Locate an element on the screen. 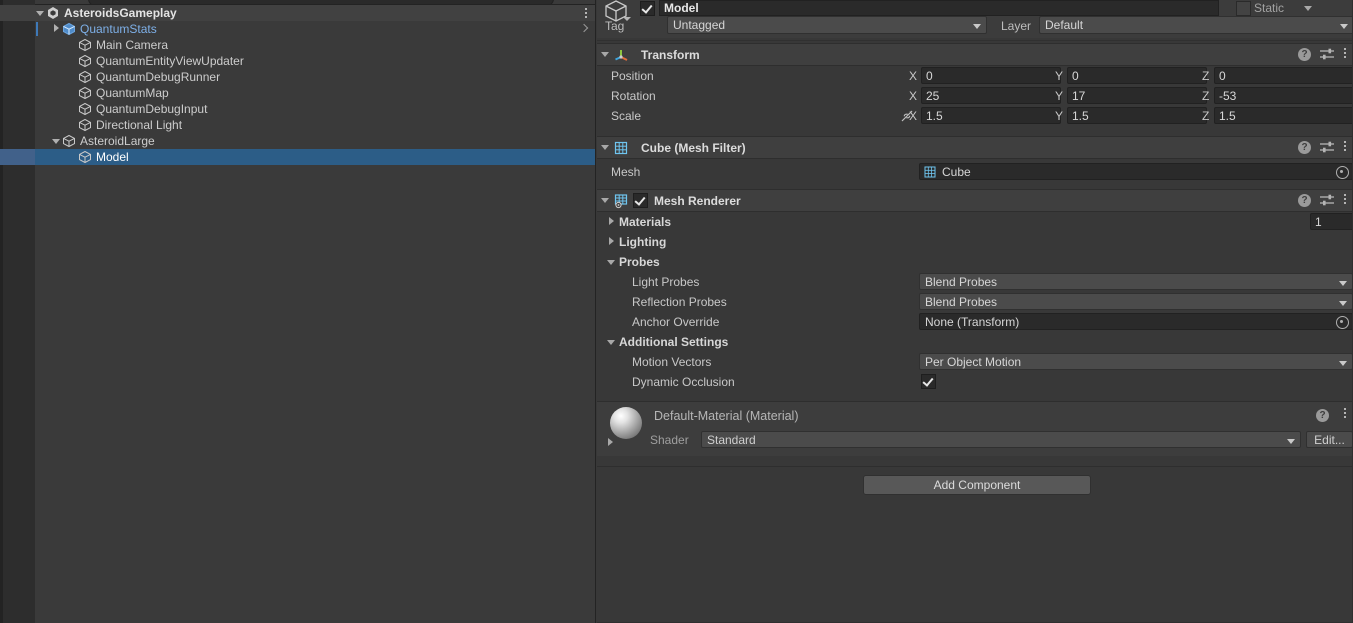 The height and width of the screenshot is (623, 1353). mesh-value: Cube is located at coordinates (956, 172).